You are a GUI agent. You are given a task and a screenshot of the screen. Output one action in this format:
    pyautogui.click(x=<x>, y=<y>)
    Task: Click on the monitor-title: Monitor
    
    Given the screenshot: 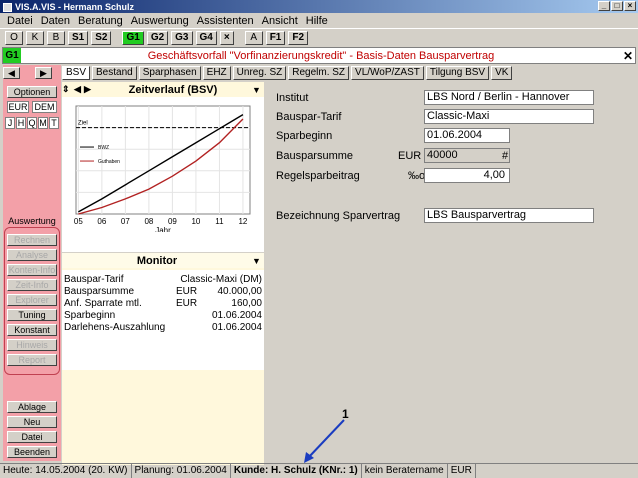 What is the action you would take?
    pyautogui.click(x=157, y=260)
    